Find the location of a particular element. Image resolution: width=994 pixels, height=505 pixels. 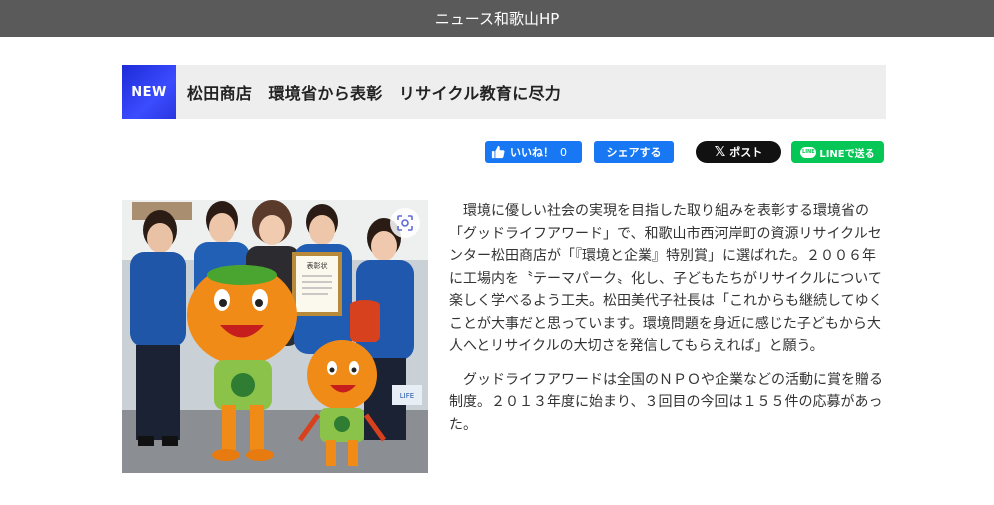

headline-banner: NEW 松田商店 環境省から表彰 リサイクル教育に尽力 is located at coordinates (504, 92).